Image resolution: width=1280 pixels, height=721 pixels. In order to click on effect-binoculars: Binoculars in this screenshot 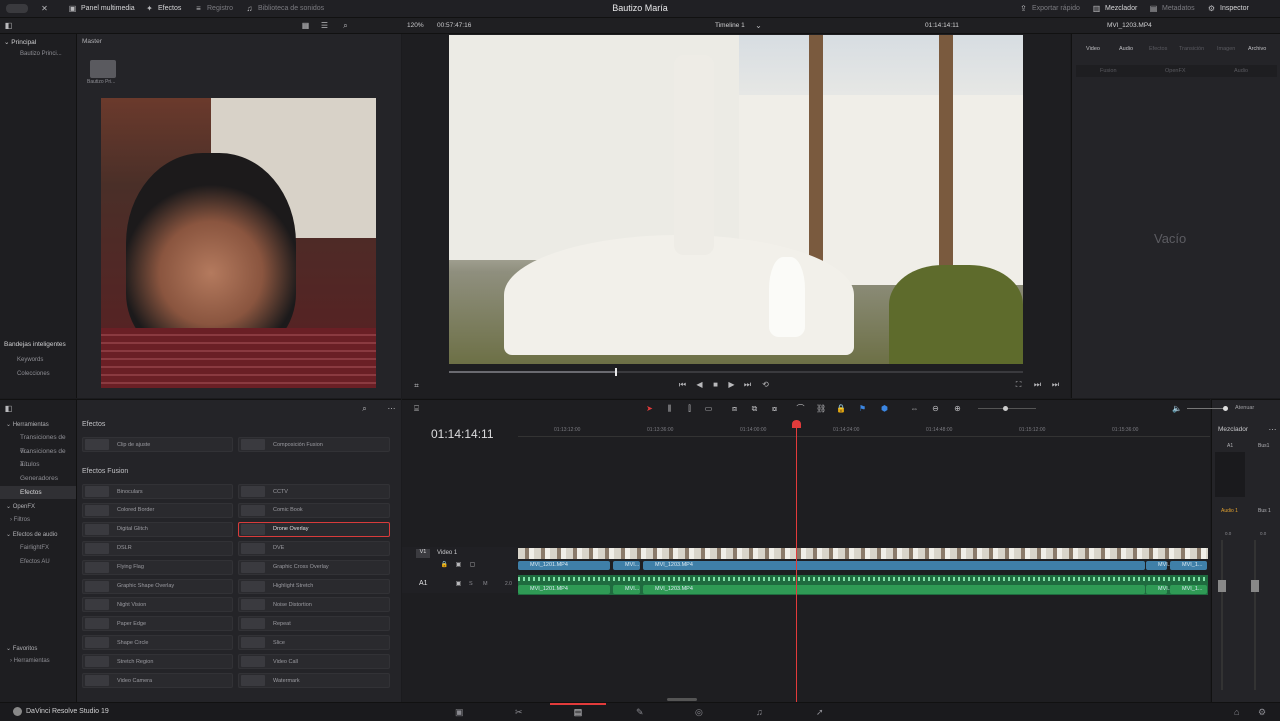, I will do `click(157, 491)`.